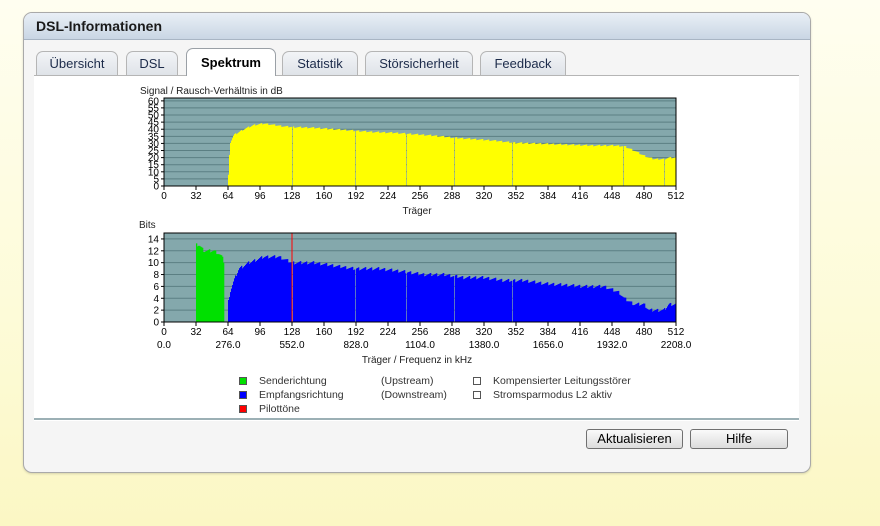  What do you see at coordinates (416, 419) in the screenshot?
I see `footer-separator` at bounding box center [416, 419].